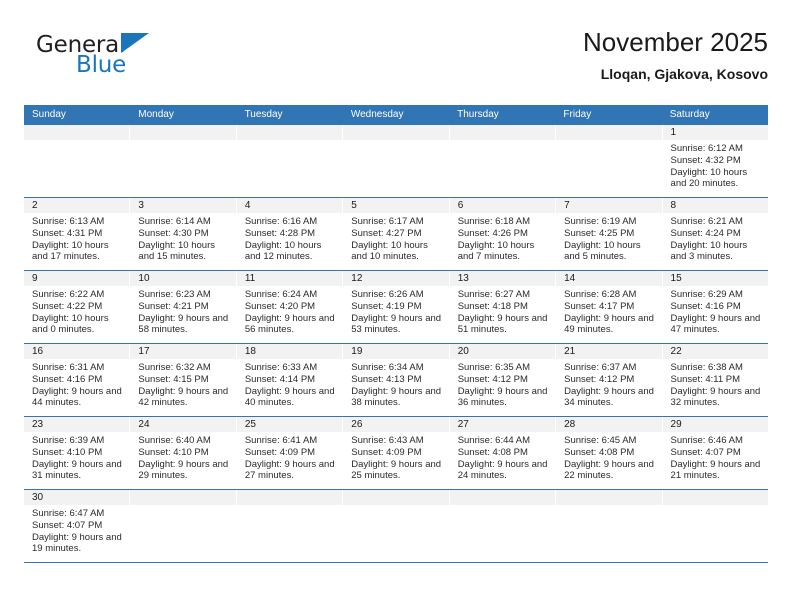 The width and height of the screenshot is (792, 612). I want to click on sunset-text: Sunset: 4:26 PM, so click(492, 233).